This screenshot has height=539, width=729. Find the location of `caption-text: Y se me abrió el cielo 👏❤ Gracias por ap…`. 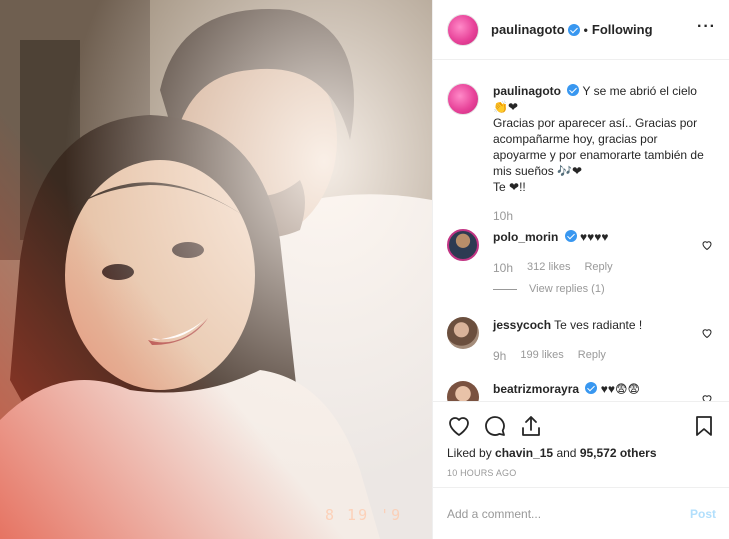

caption-text: Y se me abrió el cielo 👏❤ Gracias por ap… is located at coordinates (598, 139).